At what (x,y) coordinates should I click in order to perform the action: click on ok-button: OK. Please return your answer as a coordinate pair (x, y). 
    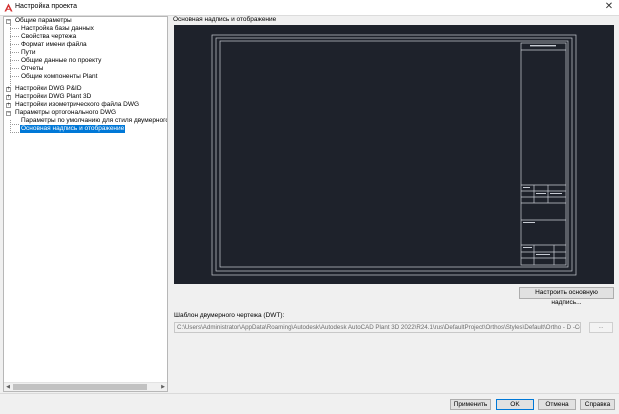
    Looking at the image, I should click on (515, 404).